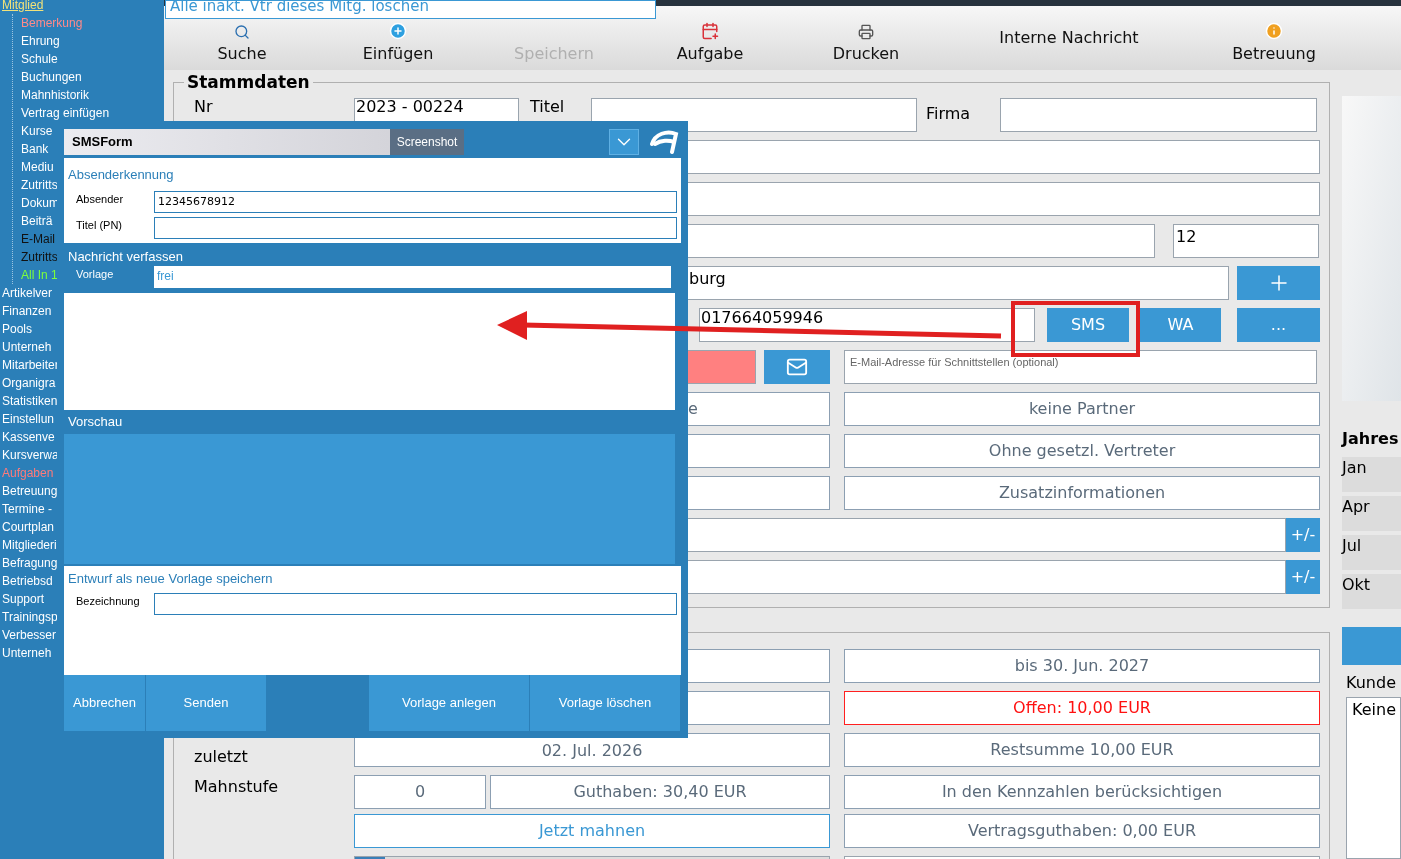 This screenshot has height=859, width=1401. Describe the element at coordinates (16, 329) in the screenshot. I see `sidebar-item: Pools` at that location.